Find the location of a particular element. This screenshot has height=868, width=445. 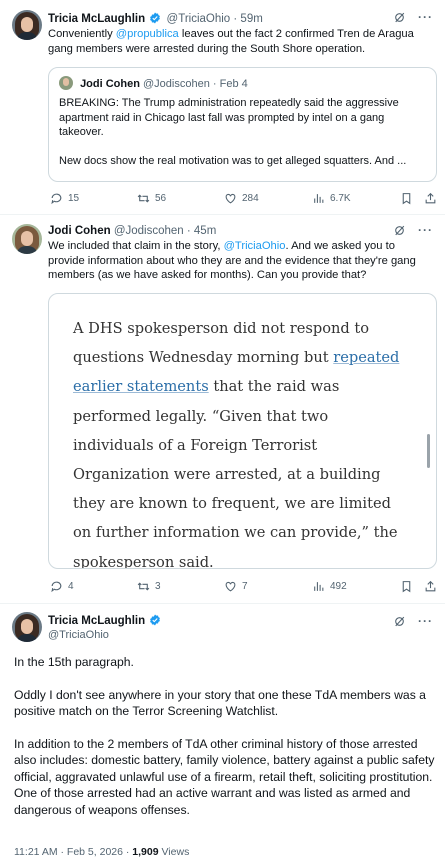

tweet-header: Tricia McLaughlin @TriciaOhio · 59m is located at coordinates (155, 19).